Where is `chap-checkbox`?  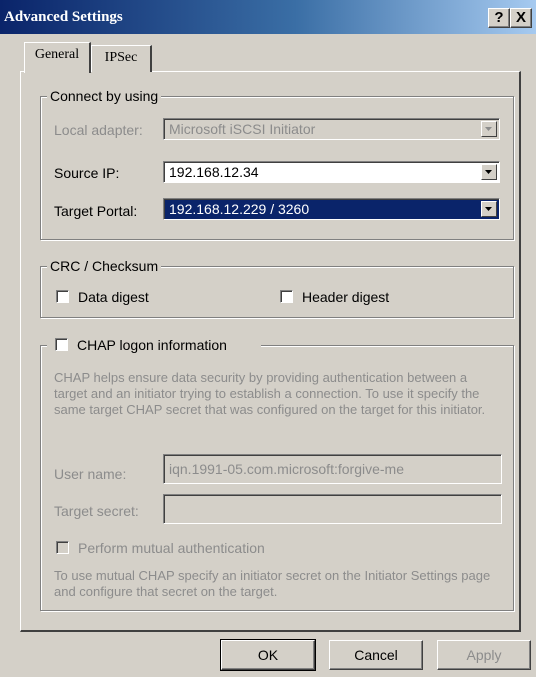 chap-checkbox is located at coordinates (61, 344).